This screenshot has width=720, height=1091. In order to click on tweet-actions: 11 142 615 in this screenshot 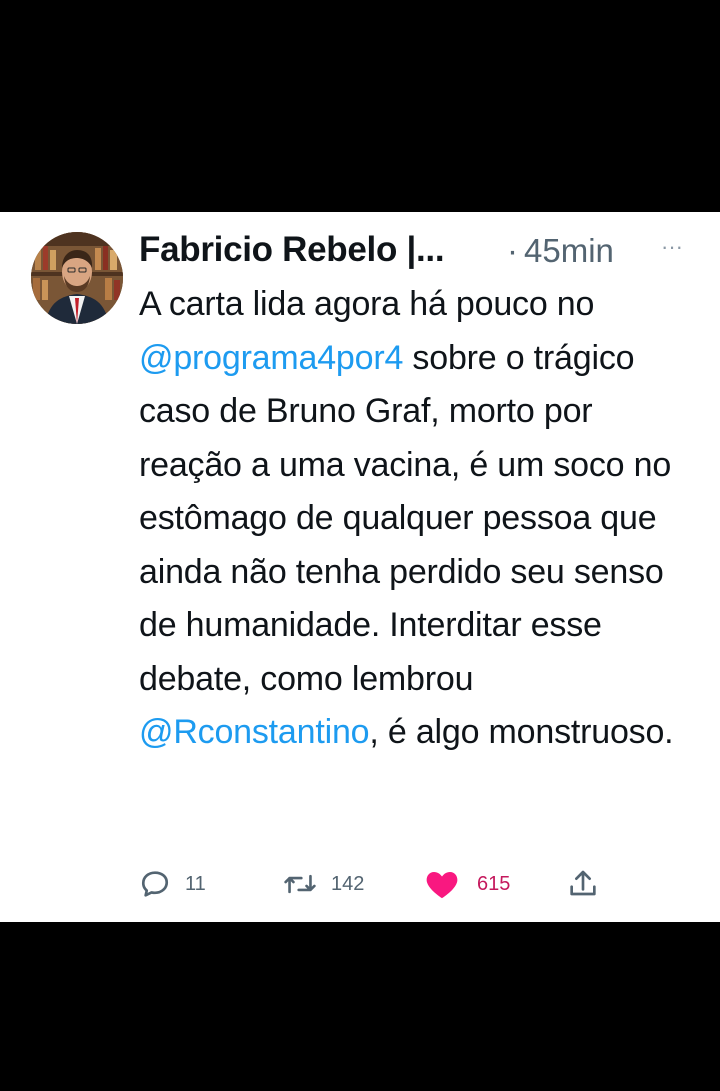, I will do `click(379, 884)`.